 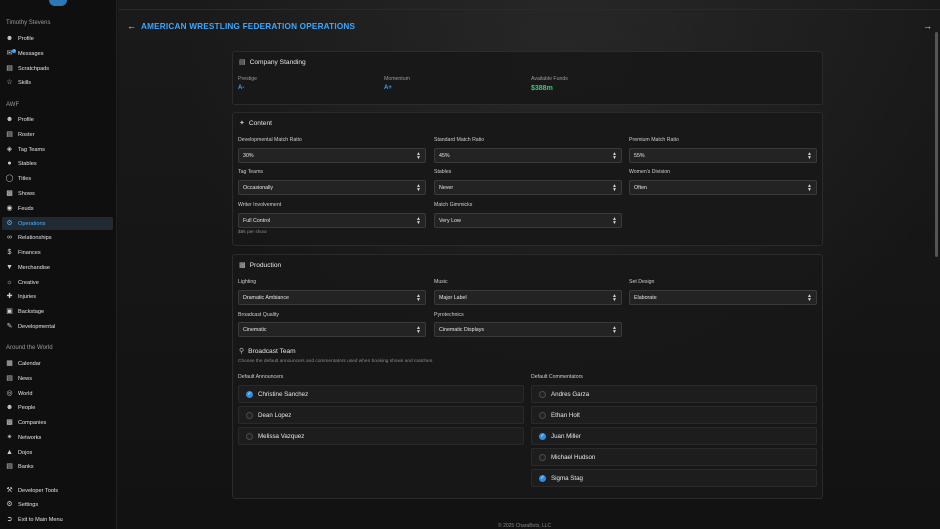 I want to click on sidebar-item-label: Injuries, so click(x=27, y=296).